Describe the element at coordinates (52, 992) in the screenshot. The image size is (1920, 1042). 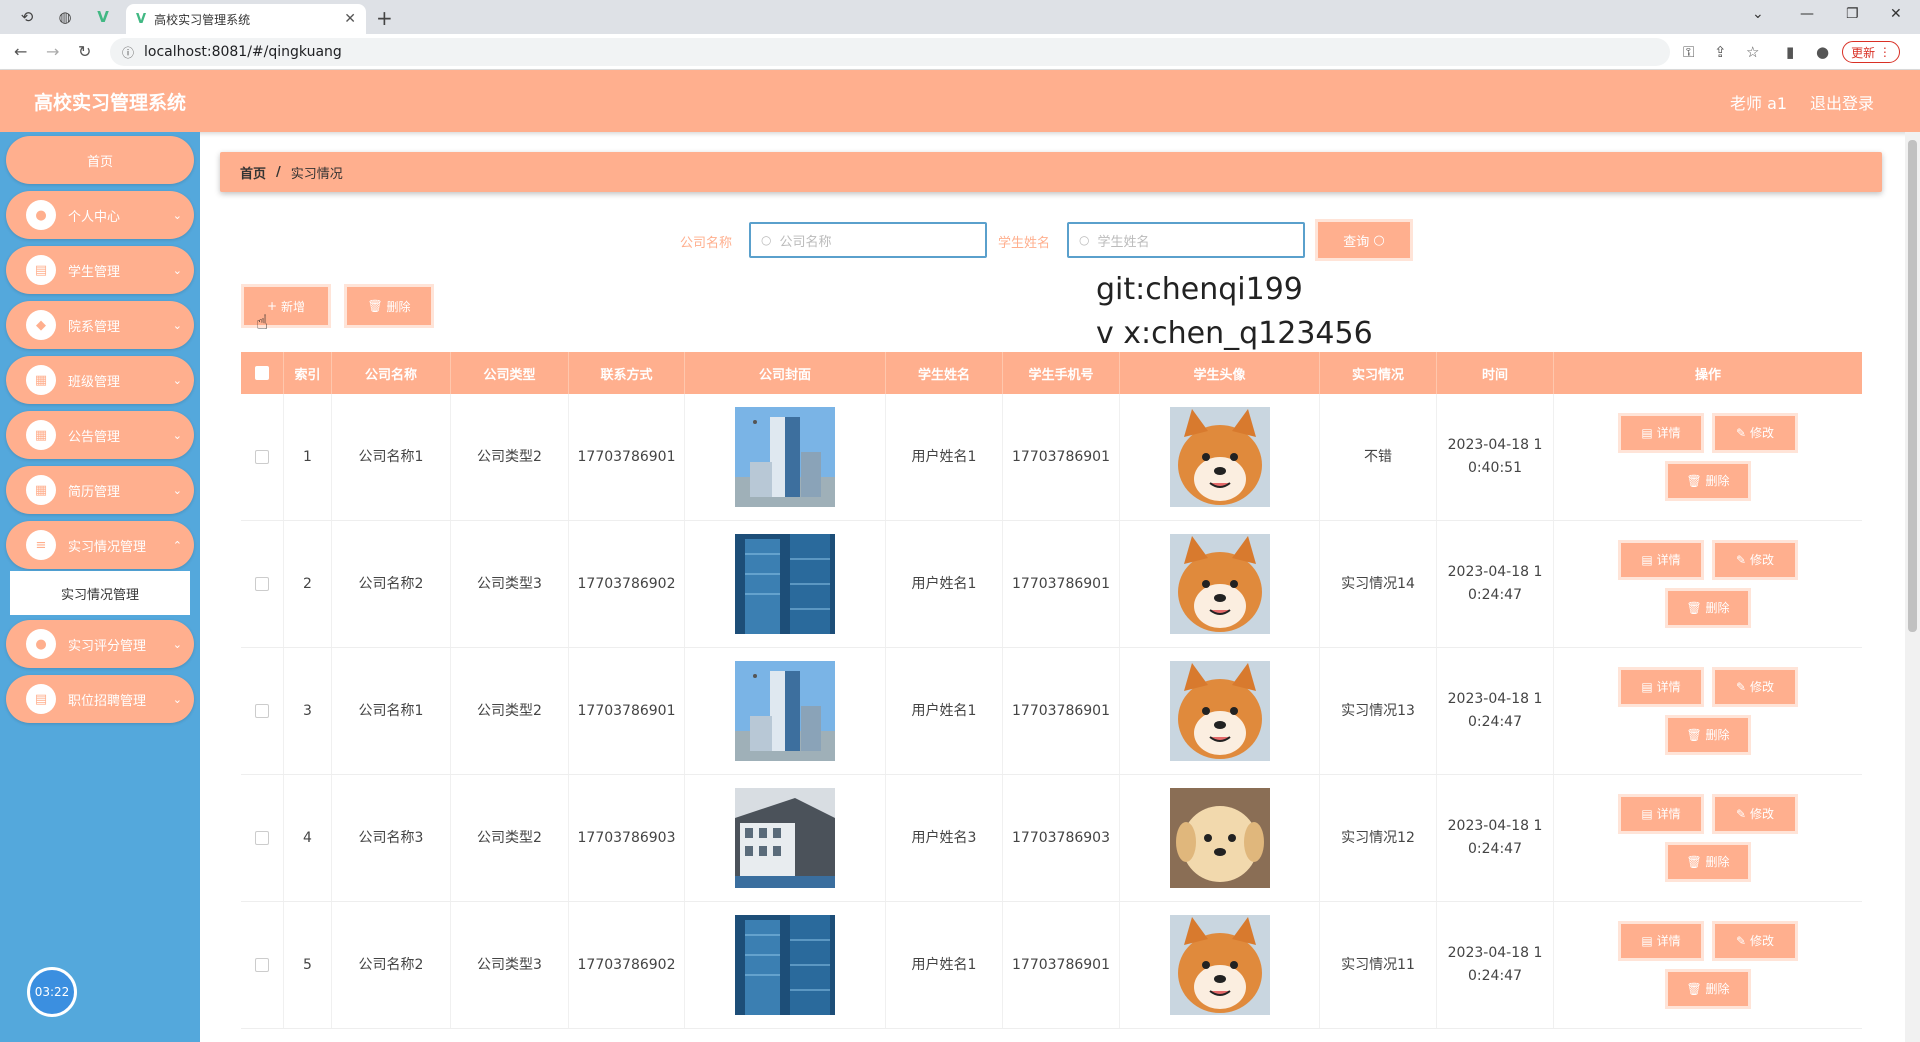
I see `timer-badge: 03:22` at that location.